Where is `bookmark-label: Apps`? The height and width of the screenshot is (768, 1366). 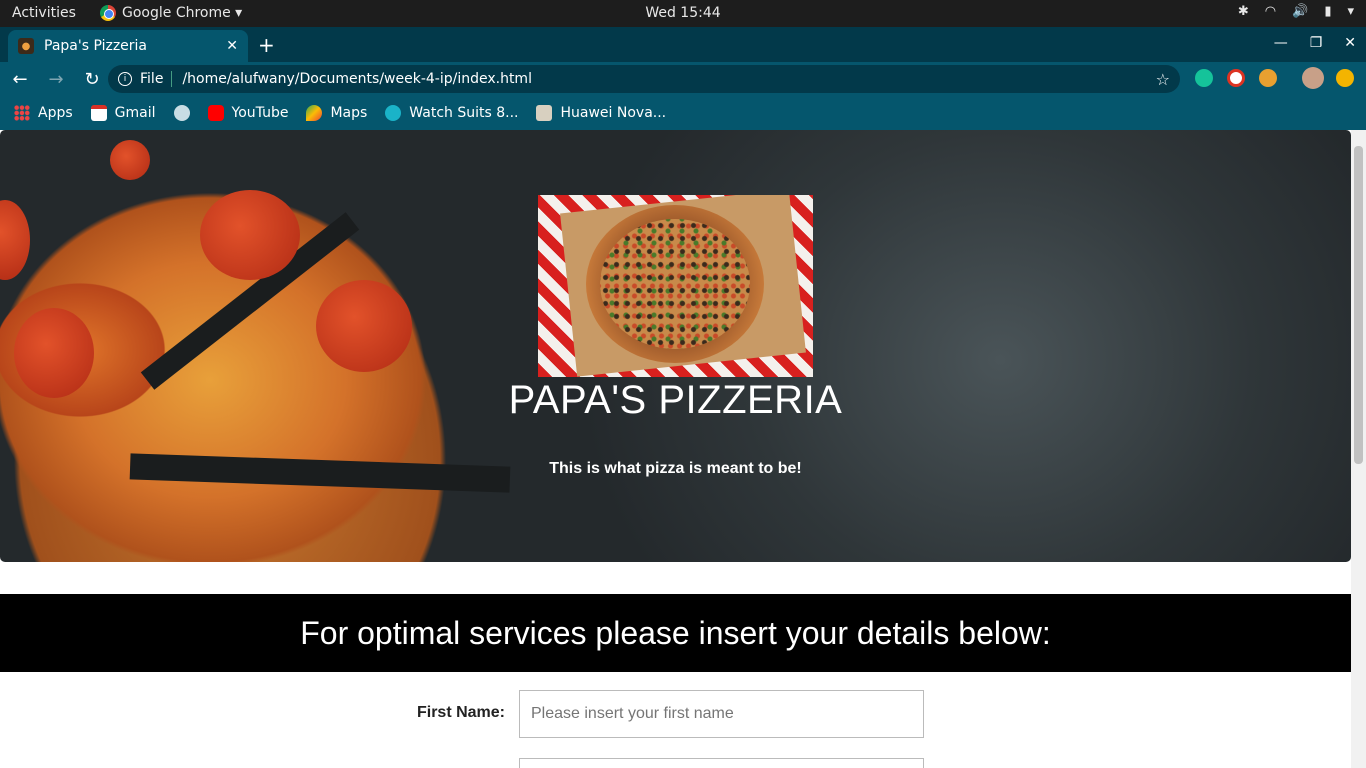 bookmark-label: Apps is located at coordinates (55, 113).